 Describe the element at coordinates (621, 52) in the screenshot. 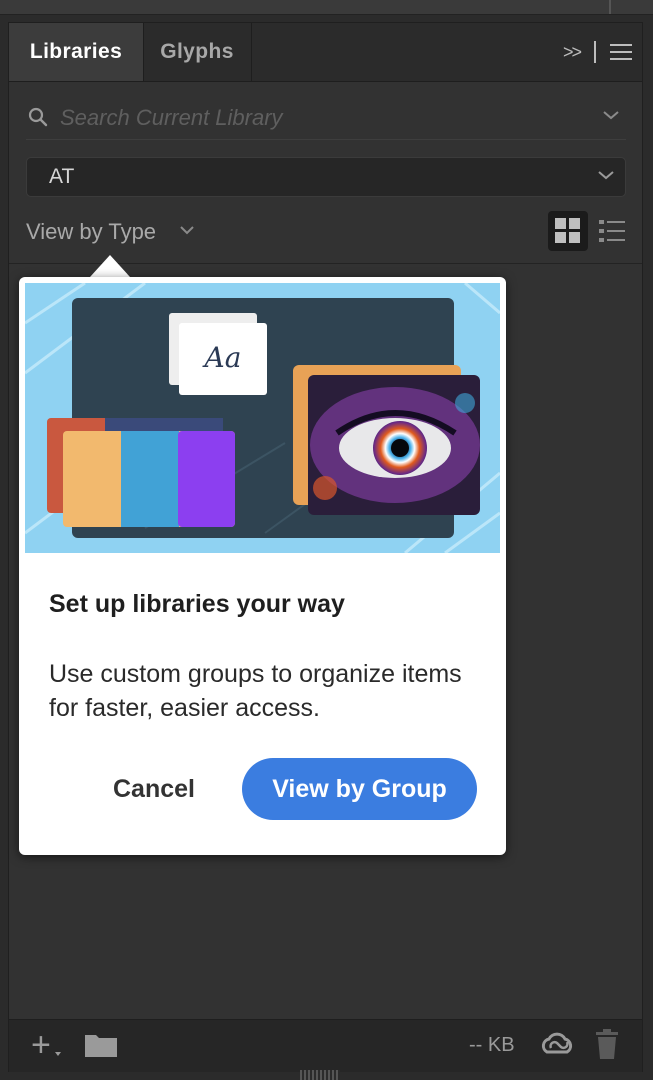

I see `hamburger-menu-icon` at that location.